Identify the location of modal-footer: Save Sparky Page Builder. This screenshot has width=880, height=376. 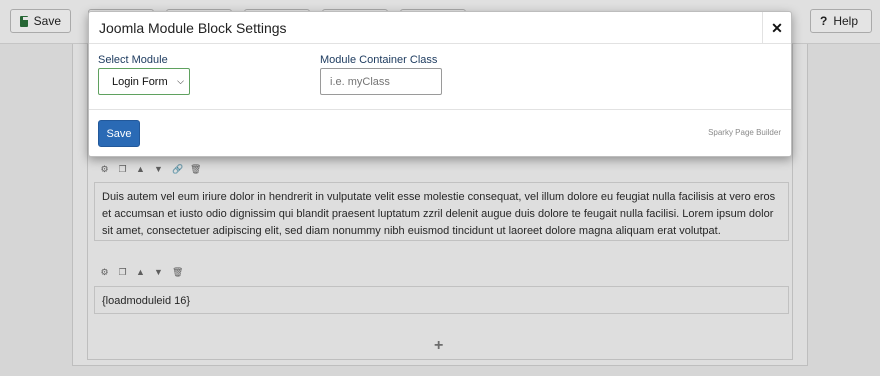
(440, 133).